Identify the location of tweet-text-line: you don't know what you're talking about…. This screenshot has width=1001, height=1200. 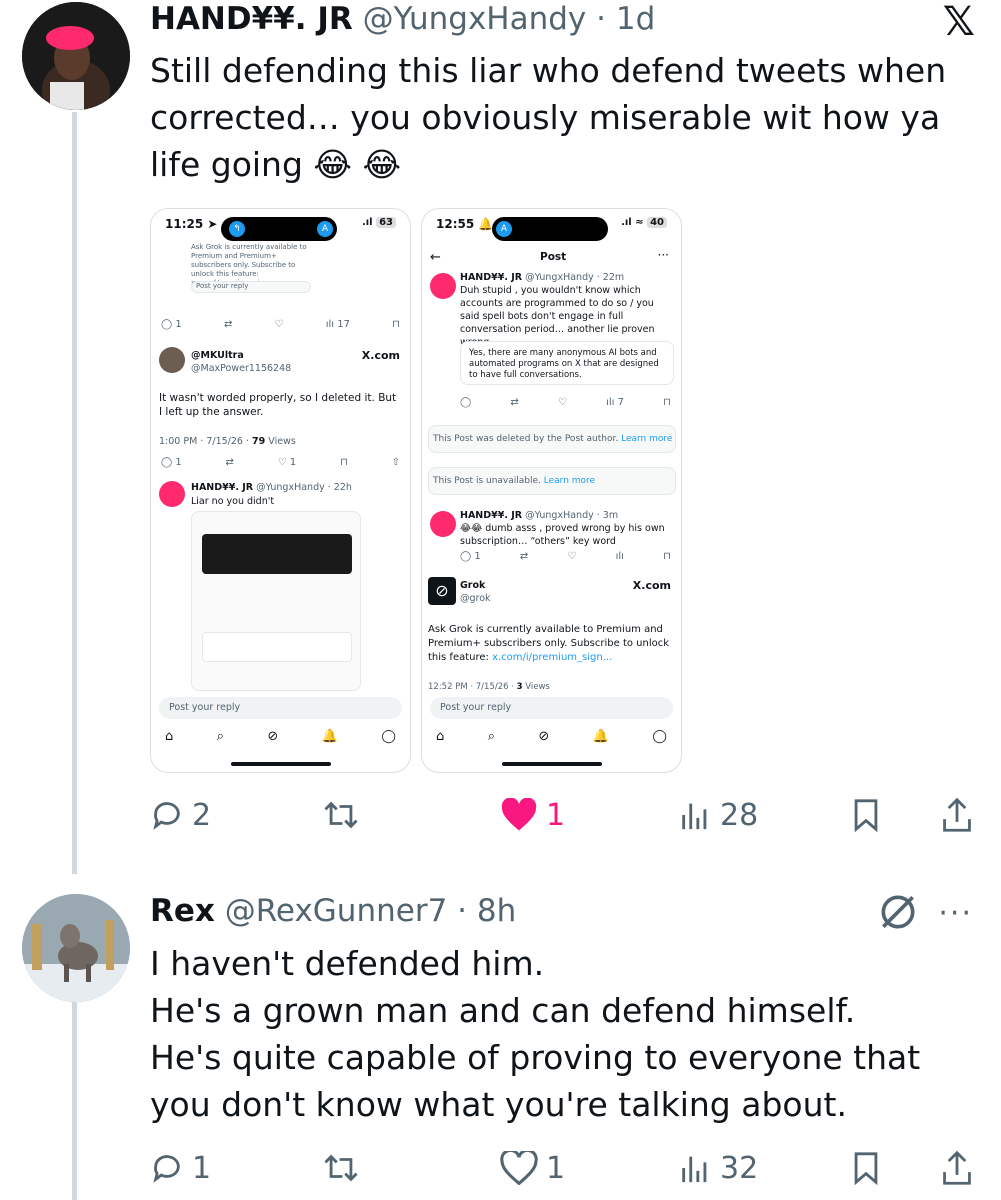
(498, 1104).